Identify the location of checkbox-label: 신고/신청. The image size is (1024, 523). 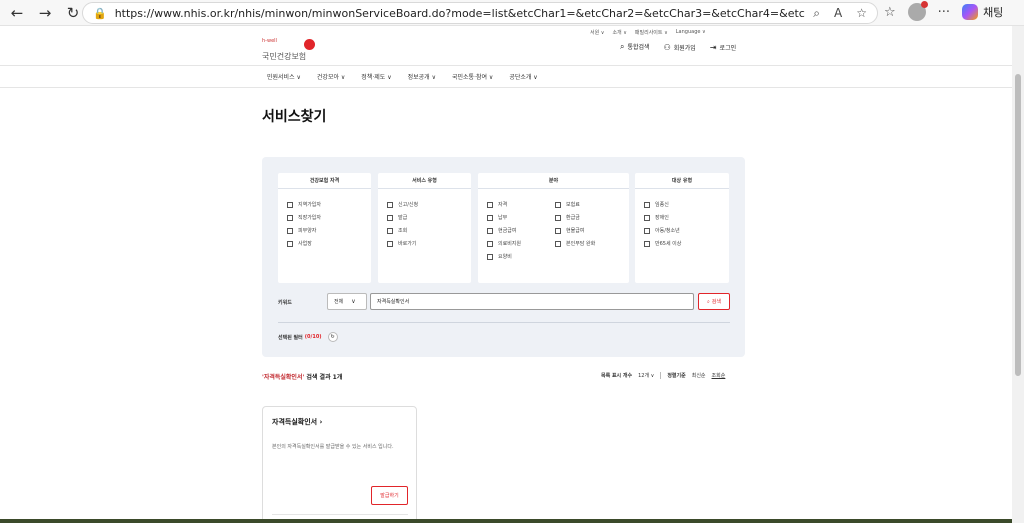
(408, 205).